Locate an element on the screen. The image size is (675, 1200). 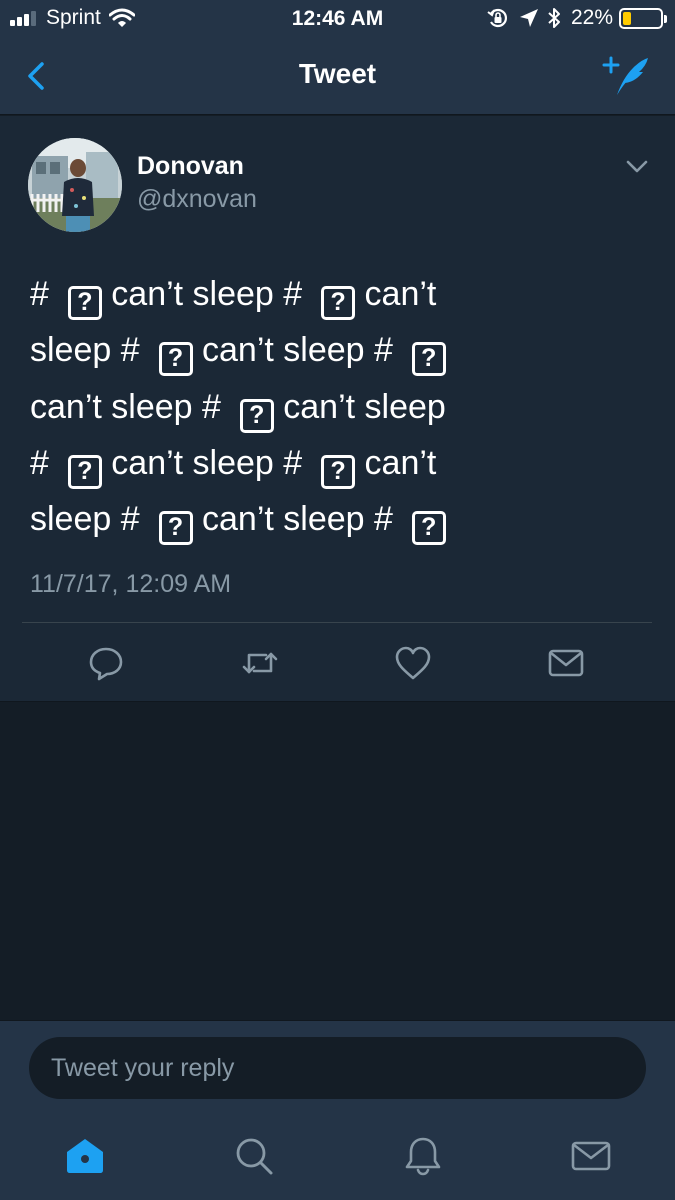
tweet-line: can’t sleep # ? can’t sleep is located at coordinates (275, 407).